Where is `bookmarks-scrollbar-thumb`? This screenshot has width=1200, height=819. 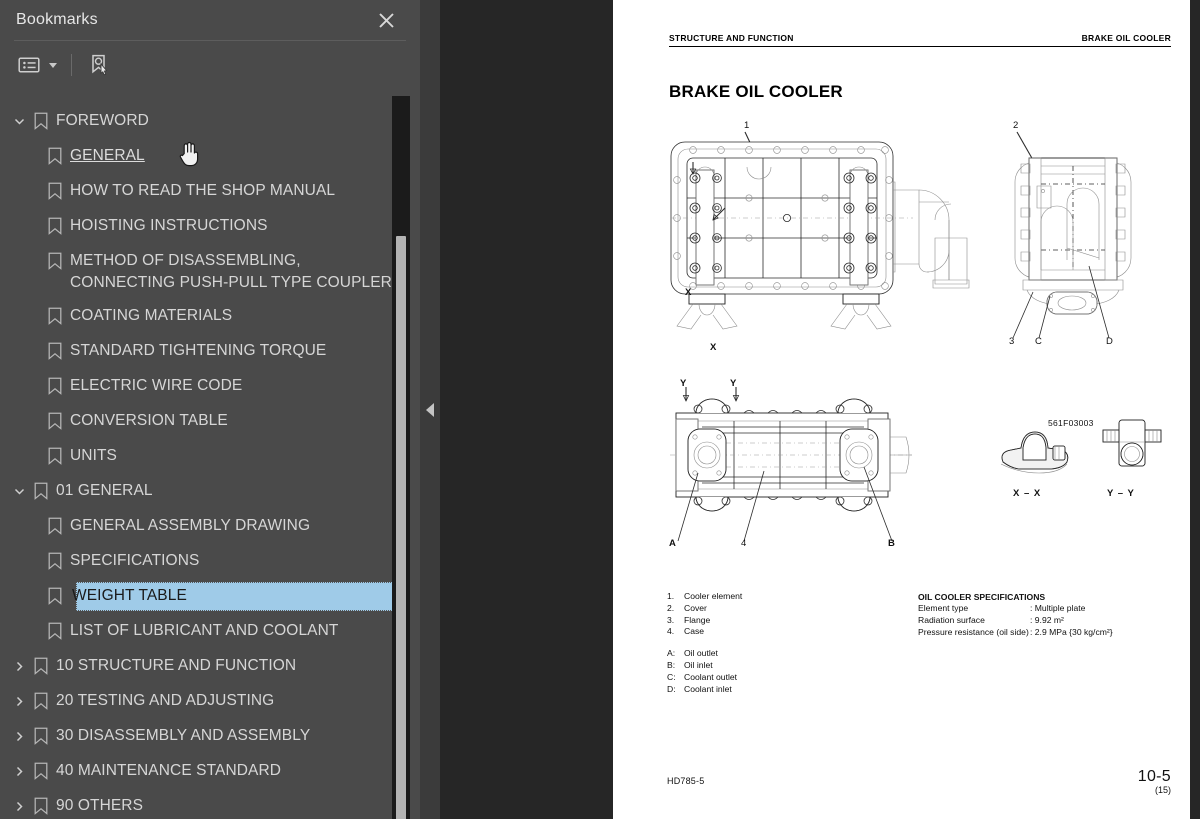 bookmarks-scrollbar-thumb is located at coordinates (401, 527).